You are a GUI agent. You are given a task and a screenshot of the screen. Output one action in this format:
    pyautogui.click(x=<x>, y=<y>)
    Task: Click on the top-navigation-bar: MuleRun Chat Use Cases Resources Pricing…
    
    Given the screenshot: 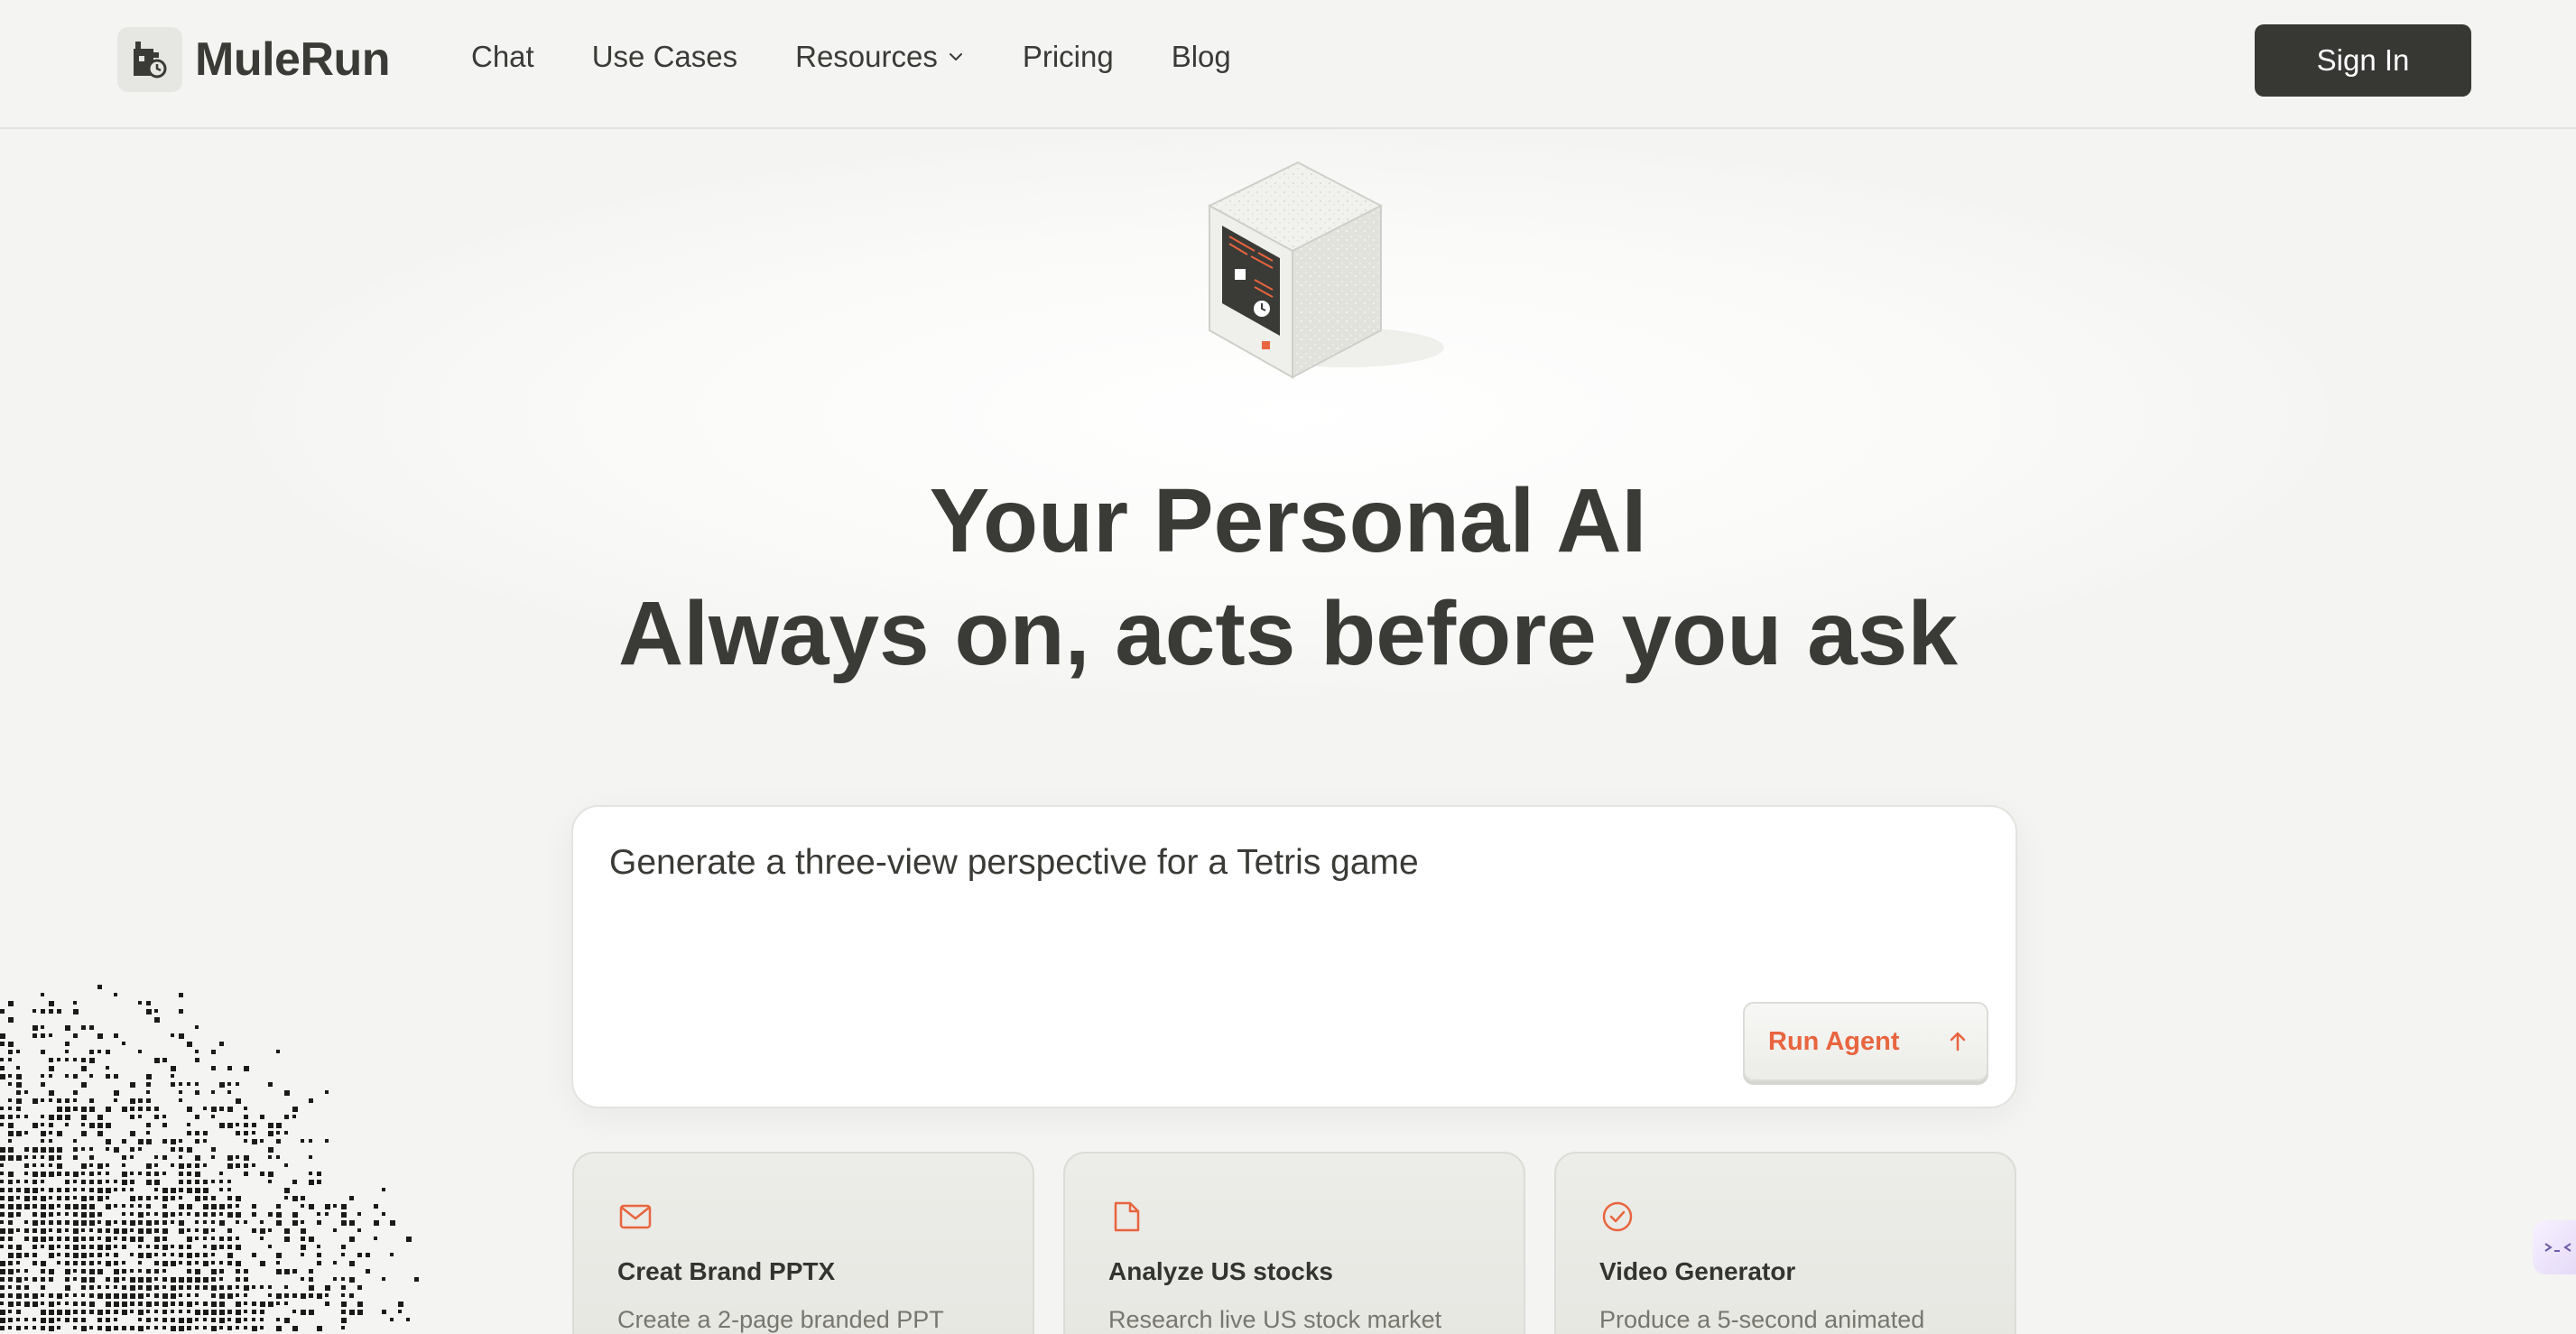 What is the action you would take?
    pyautogui.click(x=1288, y=64)
    